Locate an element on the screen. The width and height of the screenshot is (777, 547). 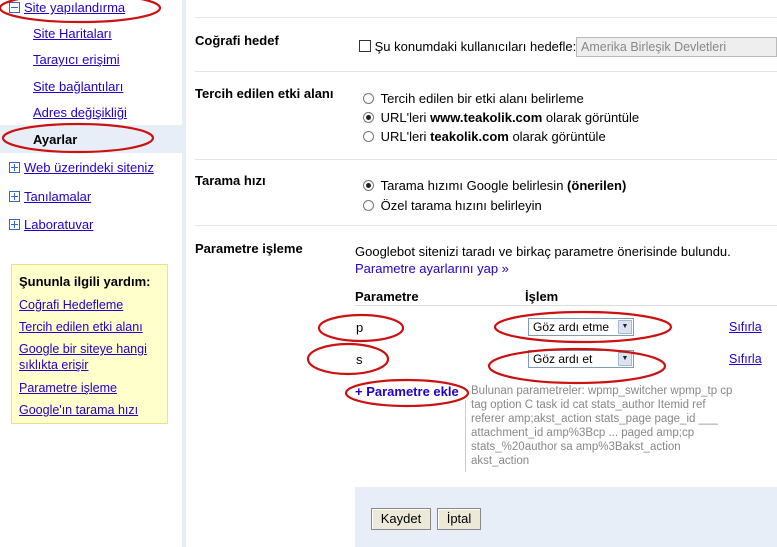
param-settings-link: Parametre ayarlarını yap » is located at coordinates (432, 268).